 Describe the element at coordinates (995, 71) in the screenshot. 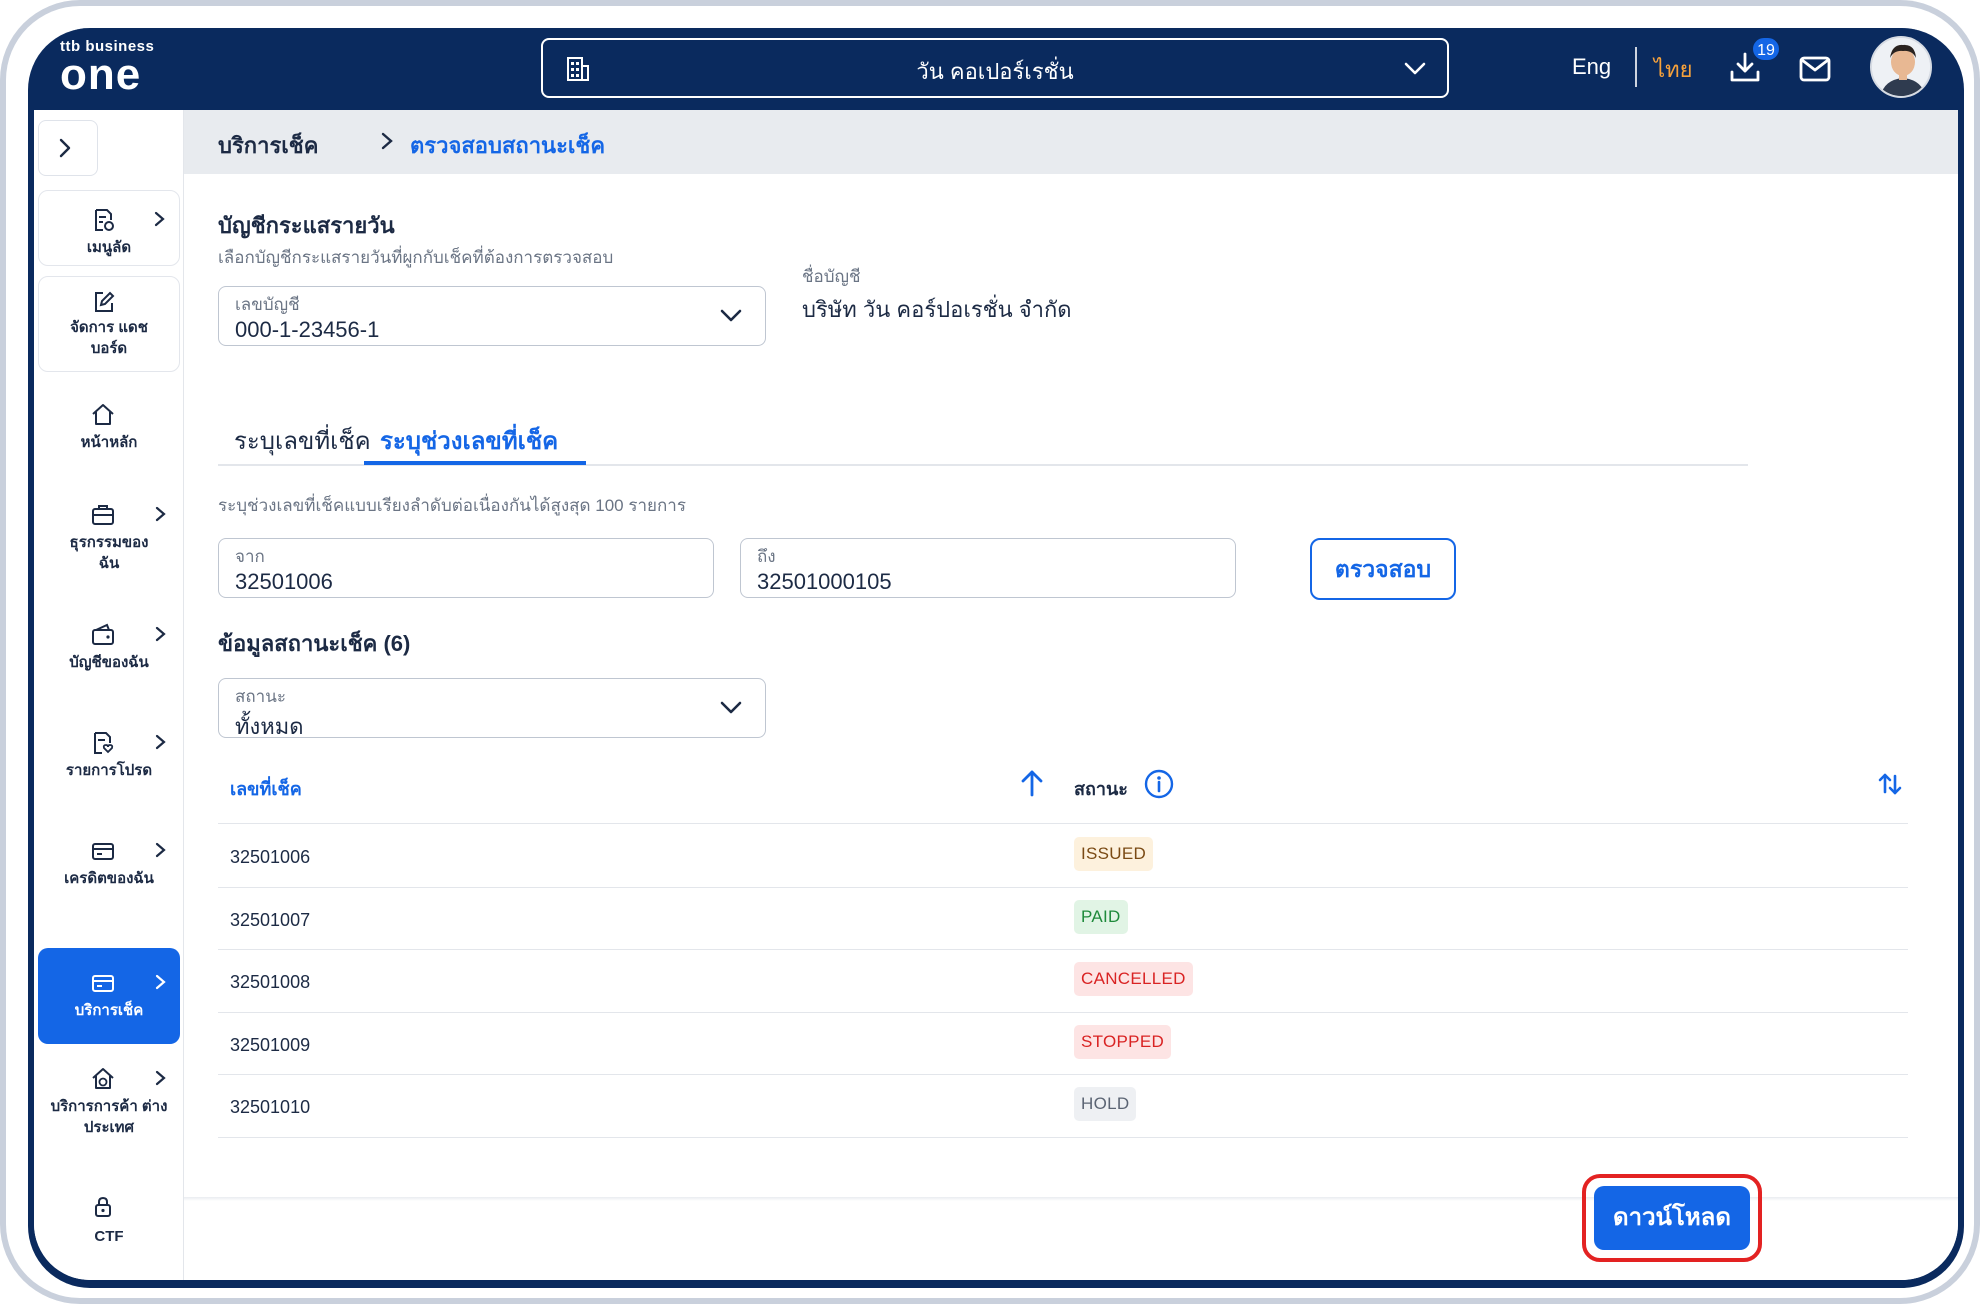

I see `company-name: วัน คอเปอร์เรชั่น` at that location.